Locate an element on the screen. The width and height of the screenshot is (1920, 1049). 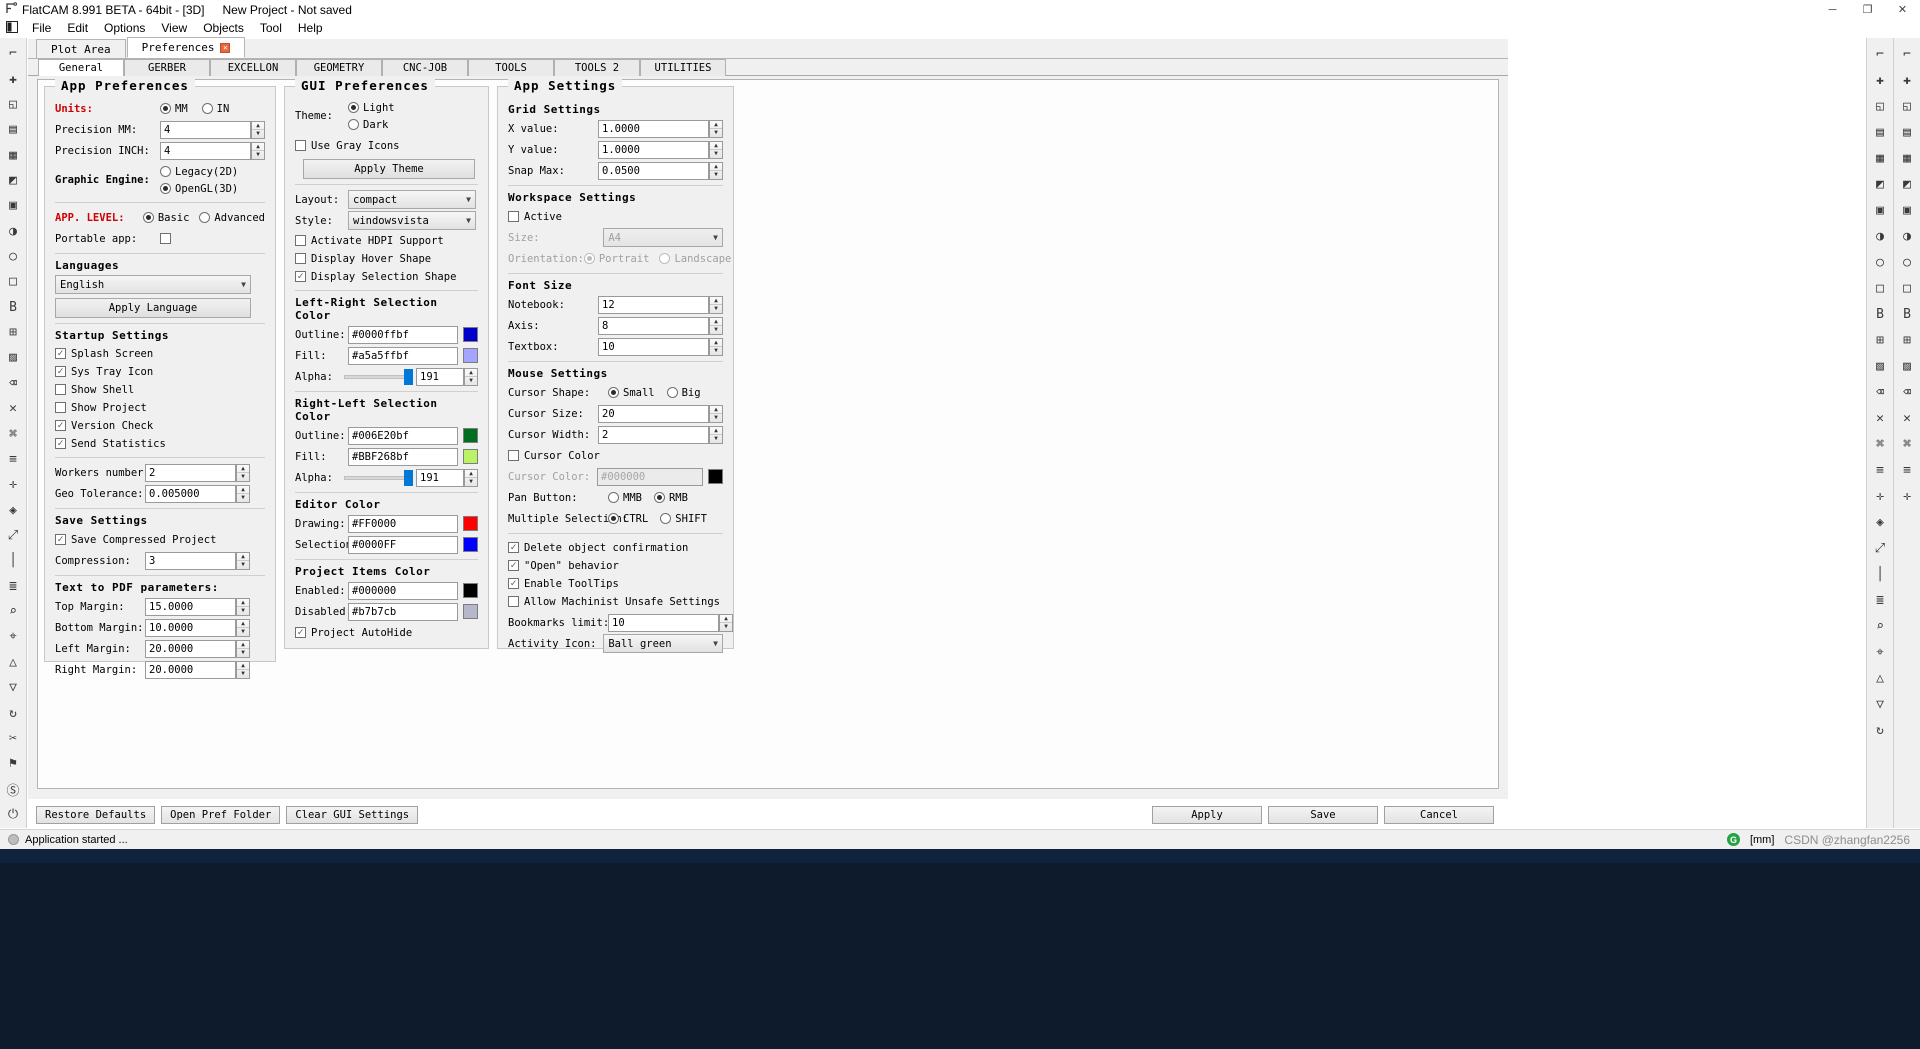
open-pref-folder-button: Open Pref Folder is located at coordinates (221, 815).